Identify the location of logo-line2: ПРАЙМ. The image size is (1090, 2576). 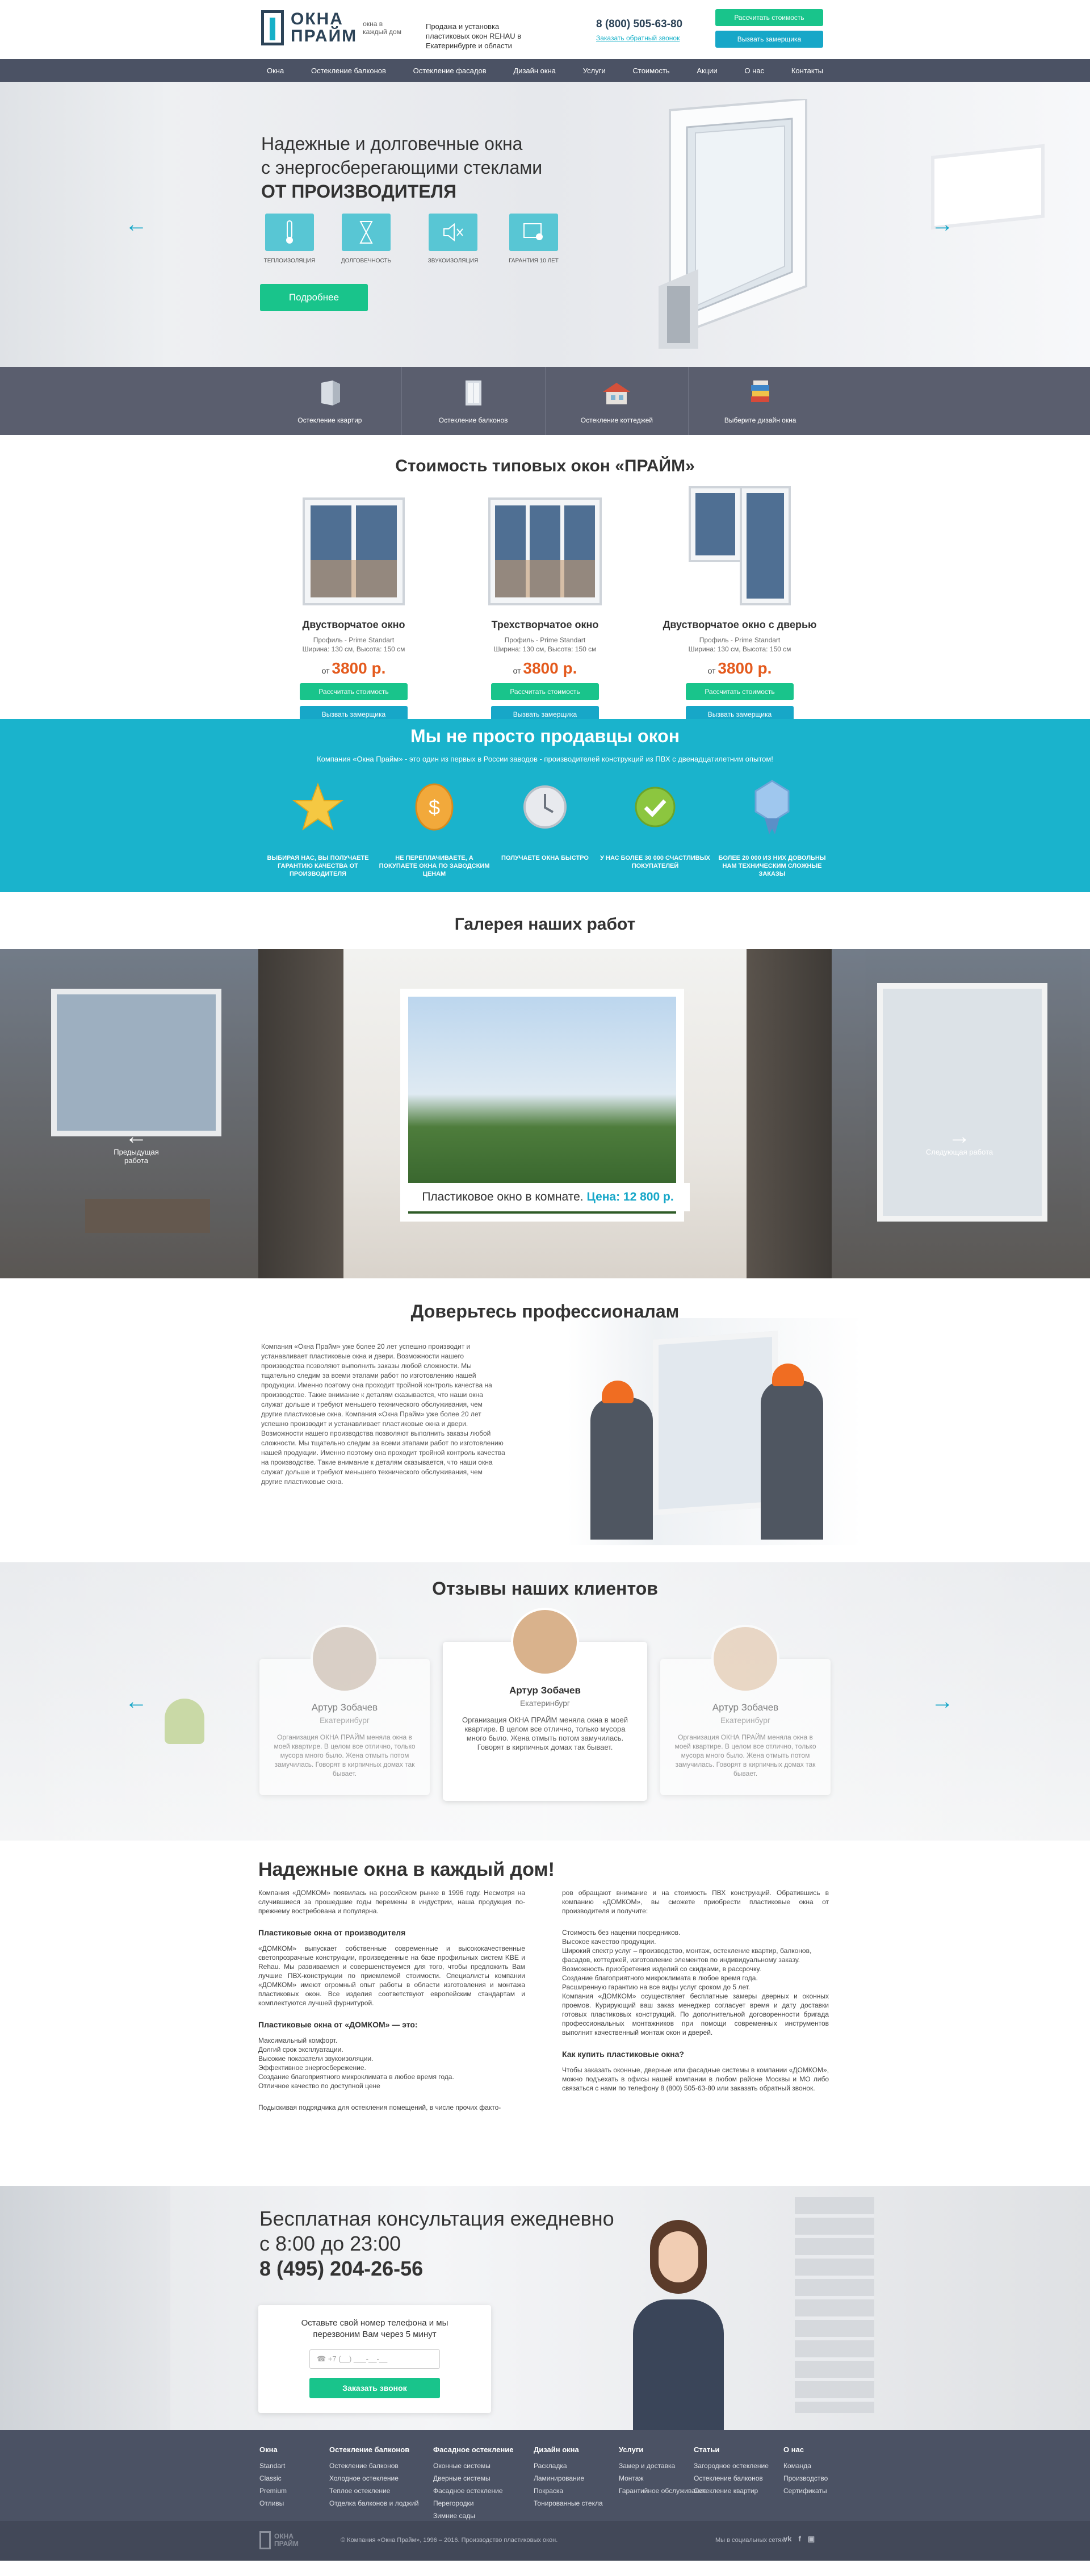
(325, 36).